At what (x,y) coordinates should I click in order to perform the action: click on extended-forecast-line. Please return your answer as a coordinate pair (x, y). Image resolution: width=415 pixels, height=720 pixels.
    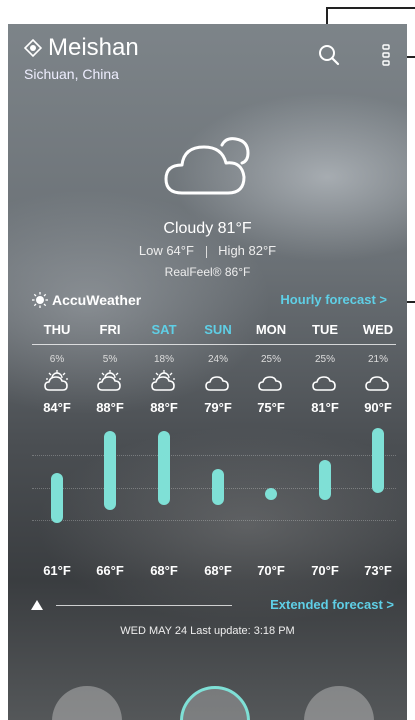
    Looking at the image, I should click on (144, 605).